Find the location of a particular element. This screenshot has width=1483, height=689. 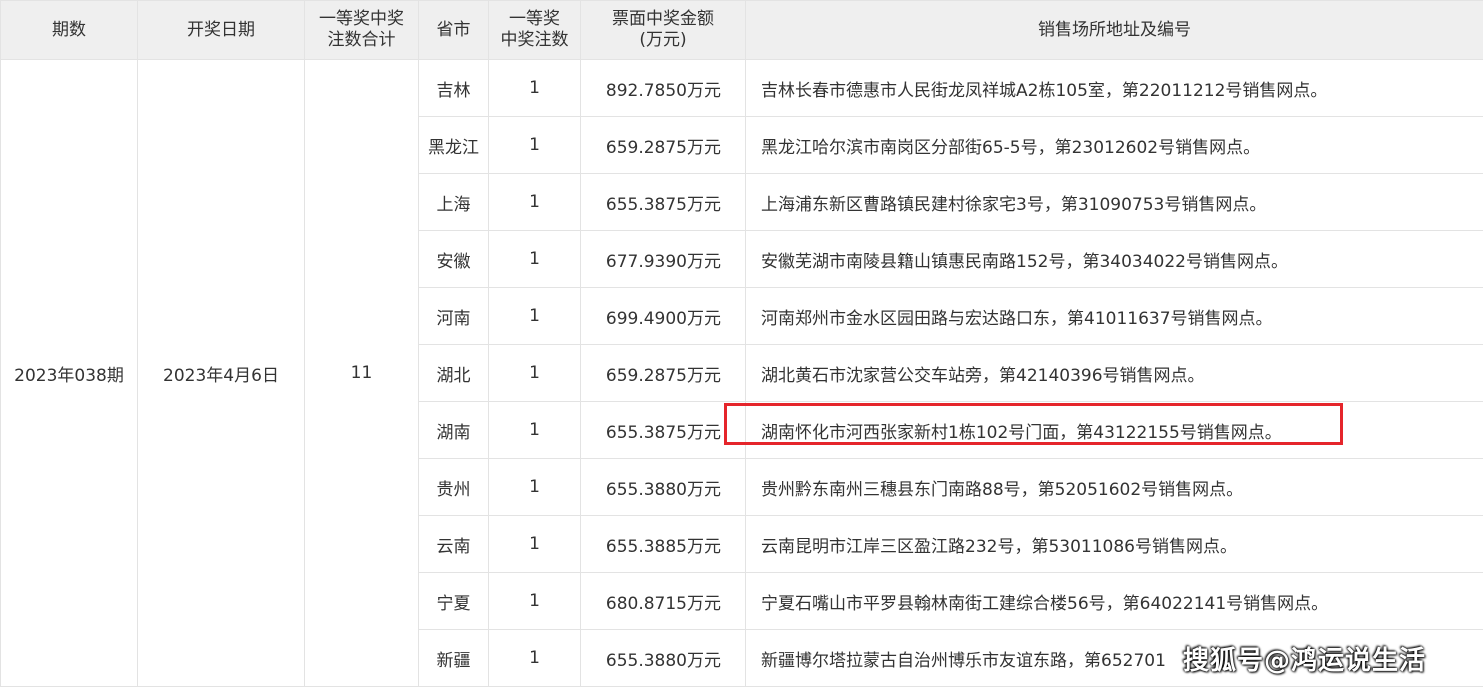

amount-cell: 655.3885万元 is located at coordinates (663, 544).